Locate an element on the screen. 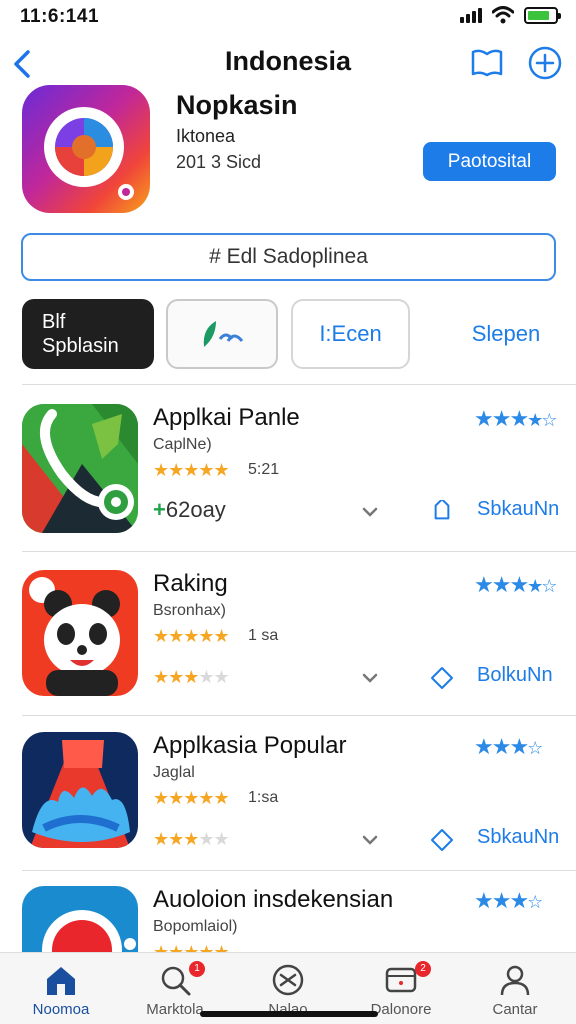 The image size is (576, 1024). app-title: Applkasia Popular is located at coordinates (250, 745).